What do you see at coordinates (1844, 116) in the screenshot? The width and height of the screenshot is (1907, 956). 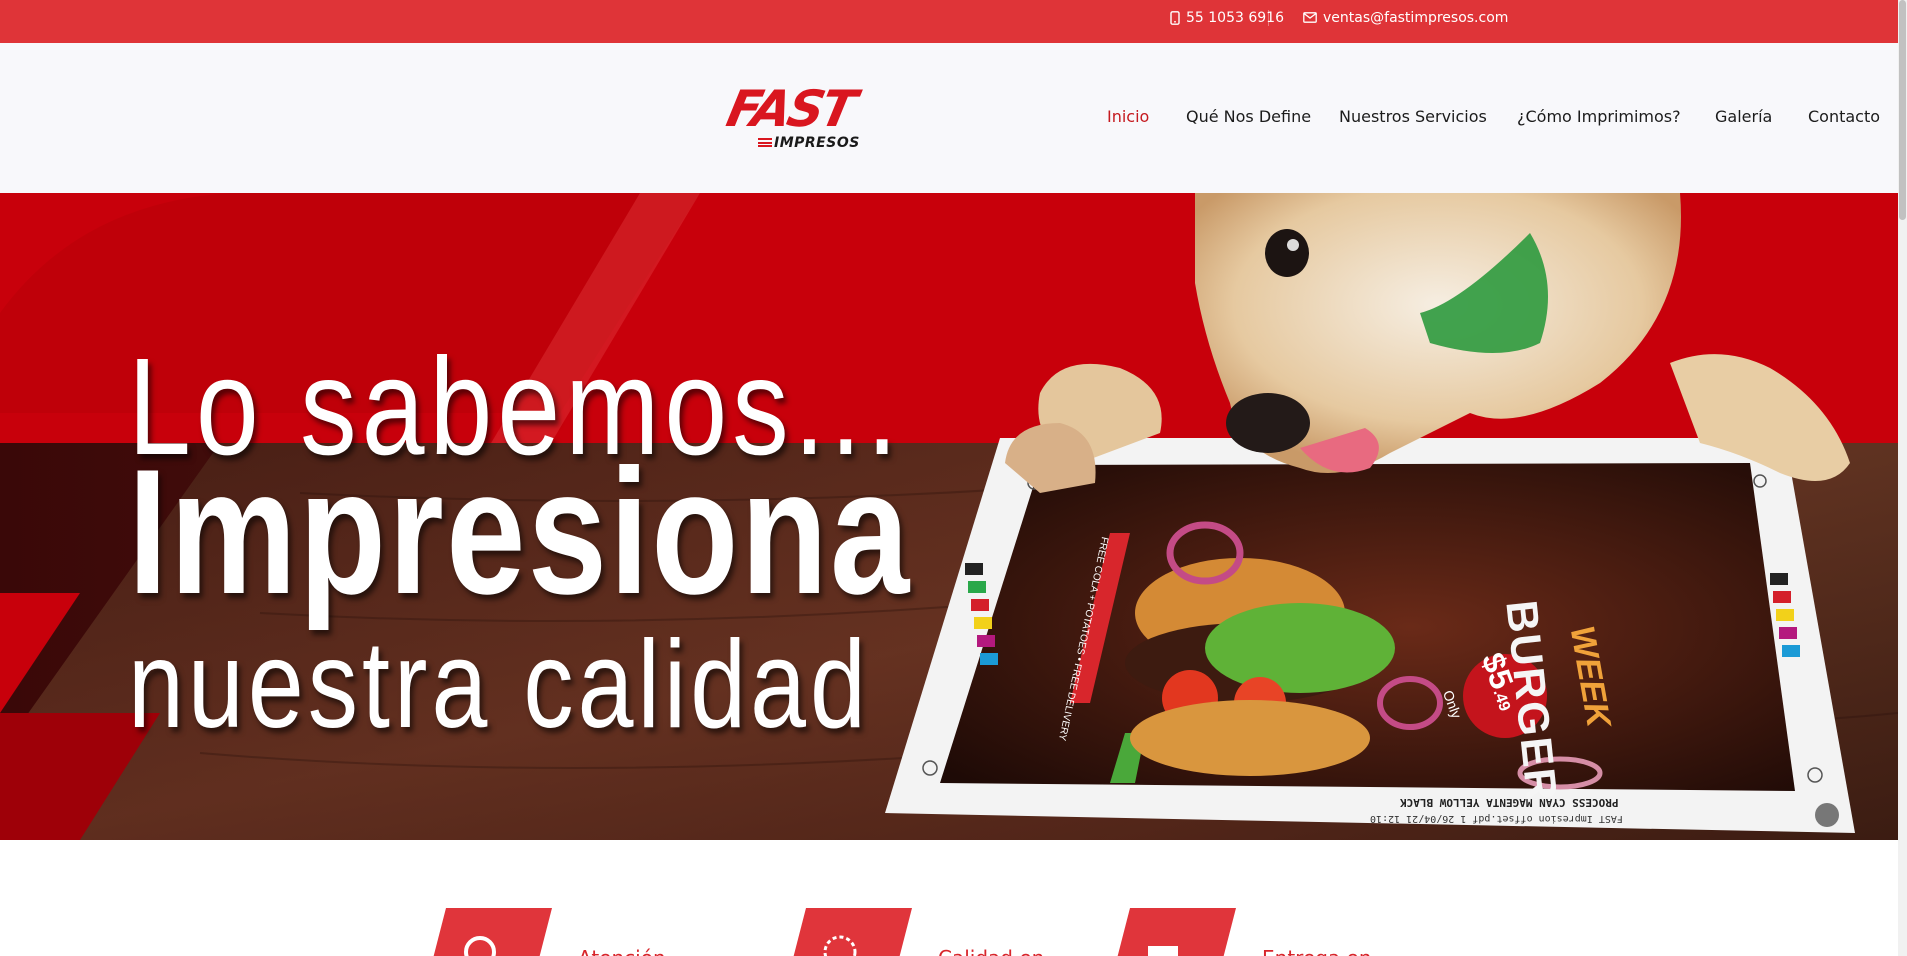 I see `nav-item-contacto: Contacto` at bounding box center [1844, 116].